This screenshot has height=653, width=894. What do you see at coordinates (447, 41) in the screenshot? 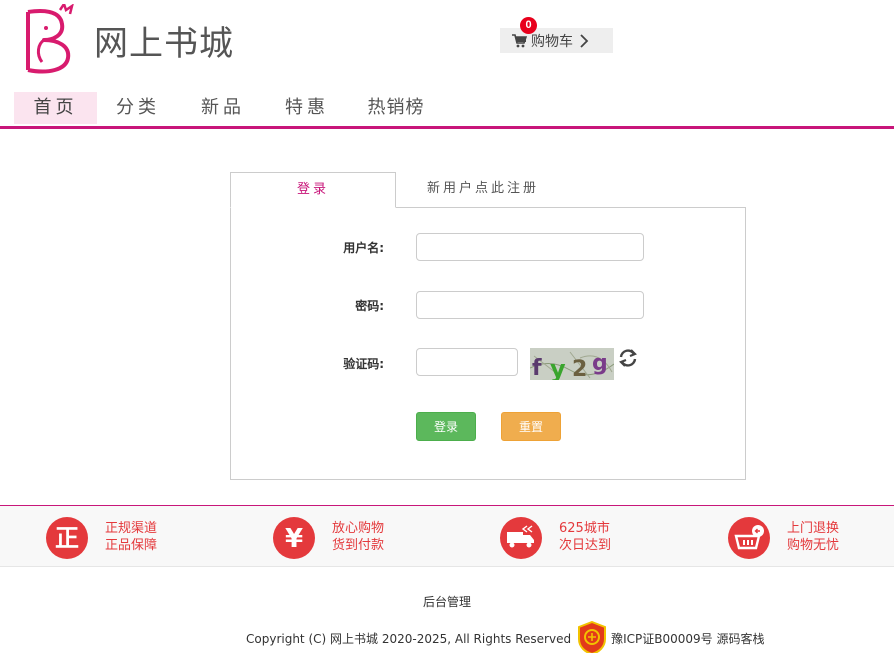
I see `header: 网上书城 0 购物车` at bounding box center [447, 41].